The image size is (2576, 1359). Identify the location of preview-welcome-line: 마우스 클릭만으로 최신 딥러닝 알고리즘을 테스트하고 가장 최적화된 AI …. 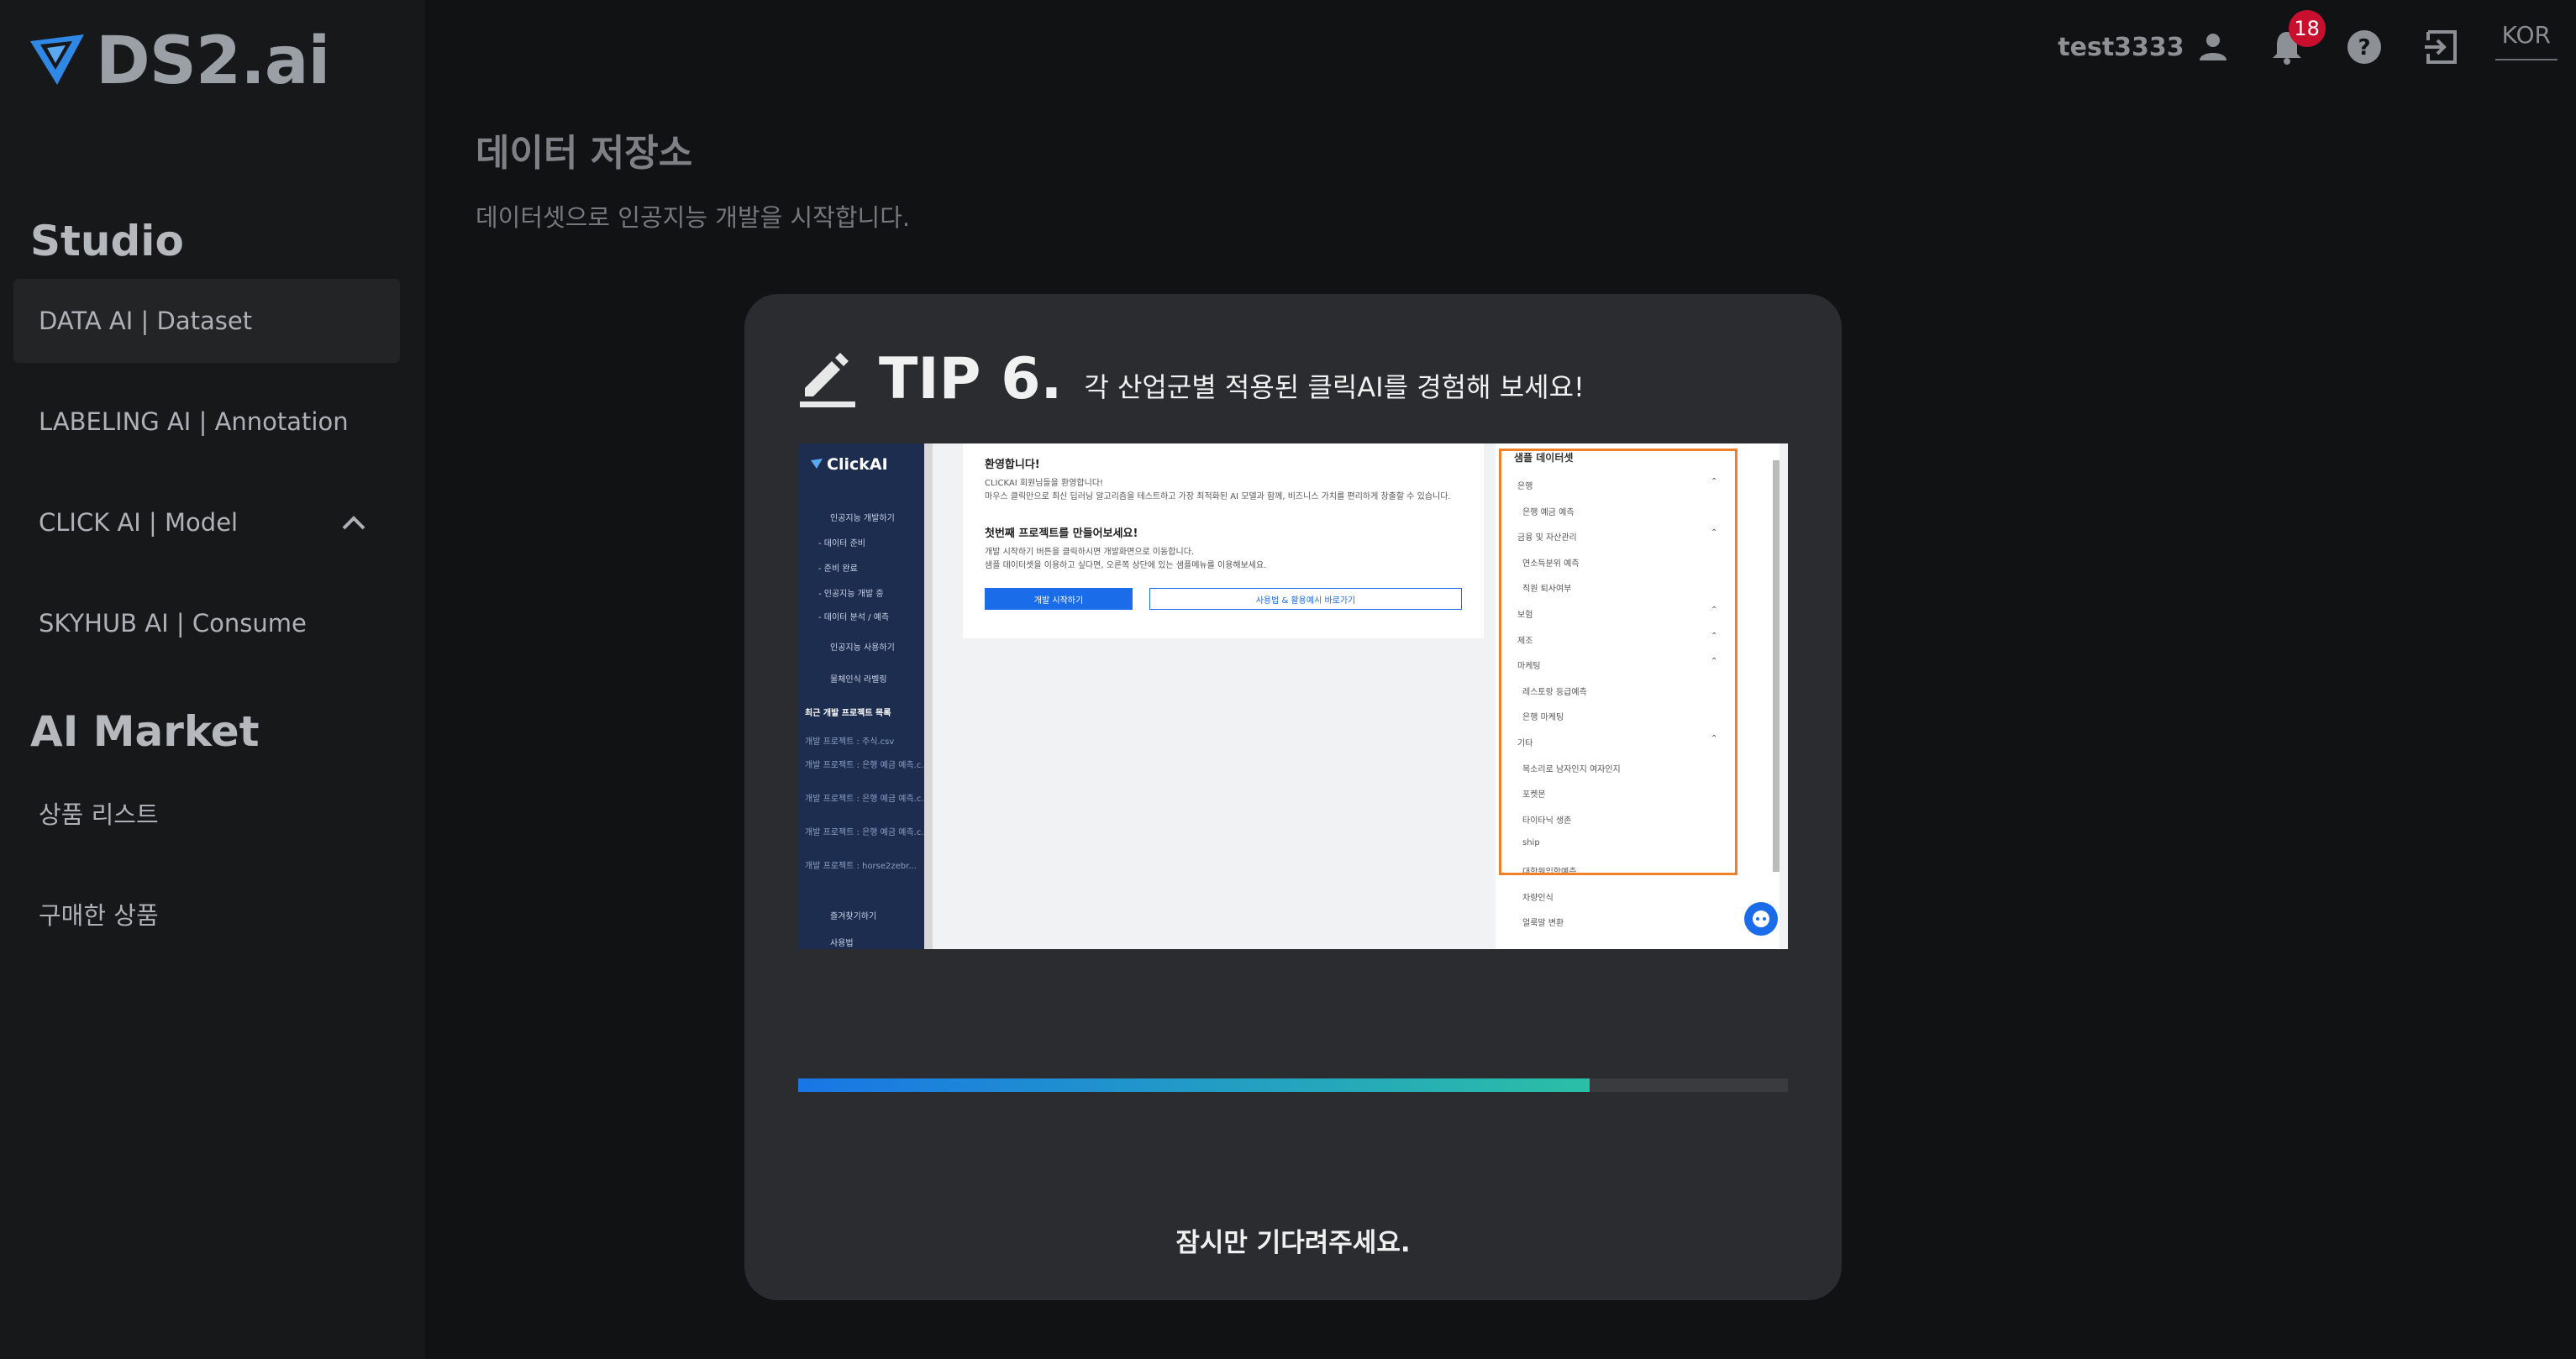
(1218, 496).